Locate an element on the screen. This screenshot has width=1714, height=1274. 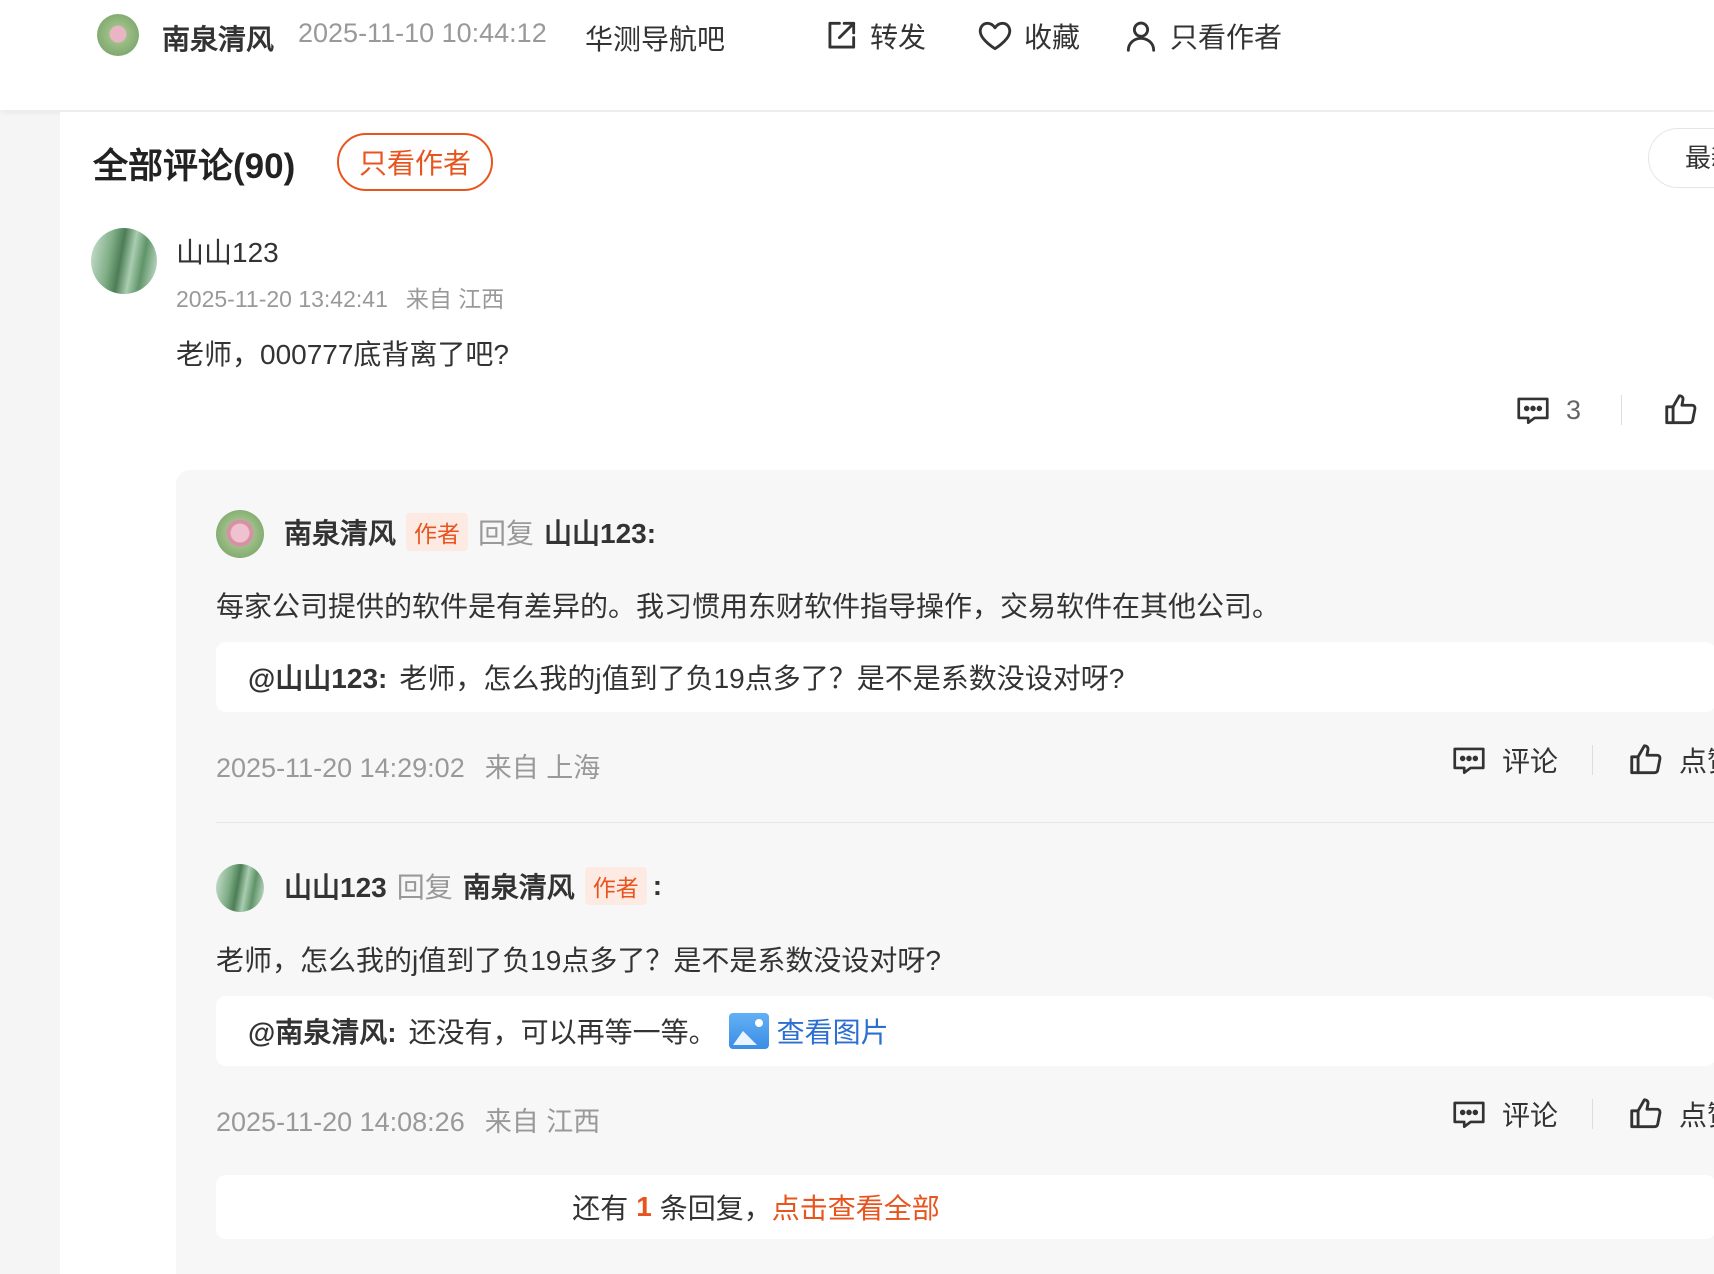
reply-text: 每家公司提供的软件是有差异的。我习惯用东财软件指导操作，交易软件在其他公司。 is located at coordinates (748, 606).